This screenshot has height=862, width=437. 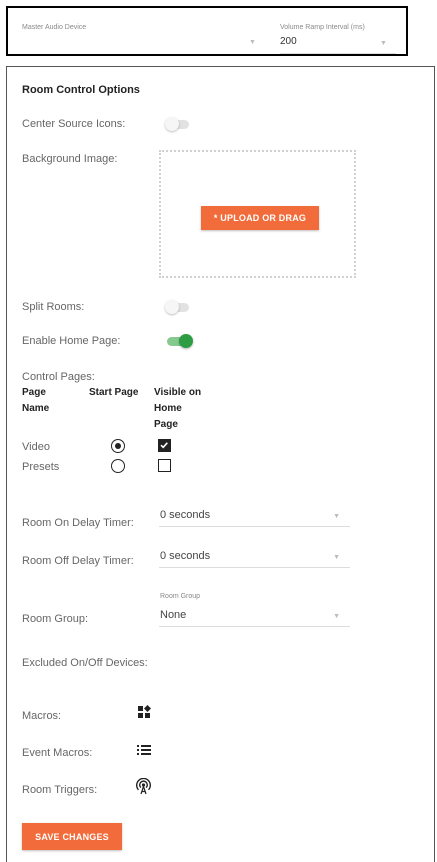 I want to click on room-group-label: Room Group:, so click(x=55, y=619).